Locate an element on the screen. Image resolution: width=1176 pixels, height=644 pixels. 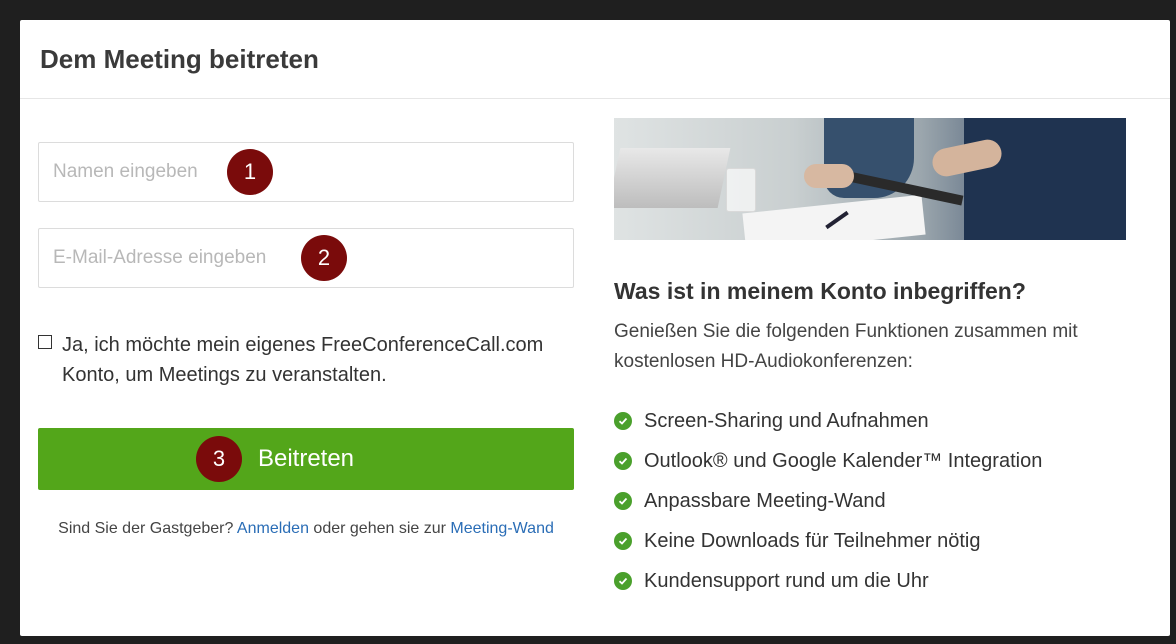
feature-item: Keine Downloads für Teilnehmer nötig is located at coordinates (884, 541).